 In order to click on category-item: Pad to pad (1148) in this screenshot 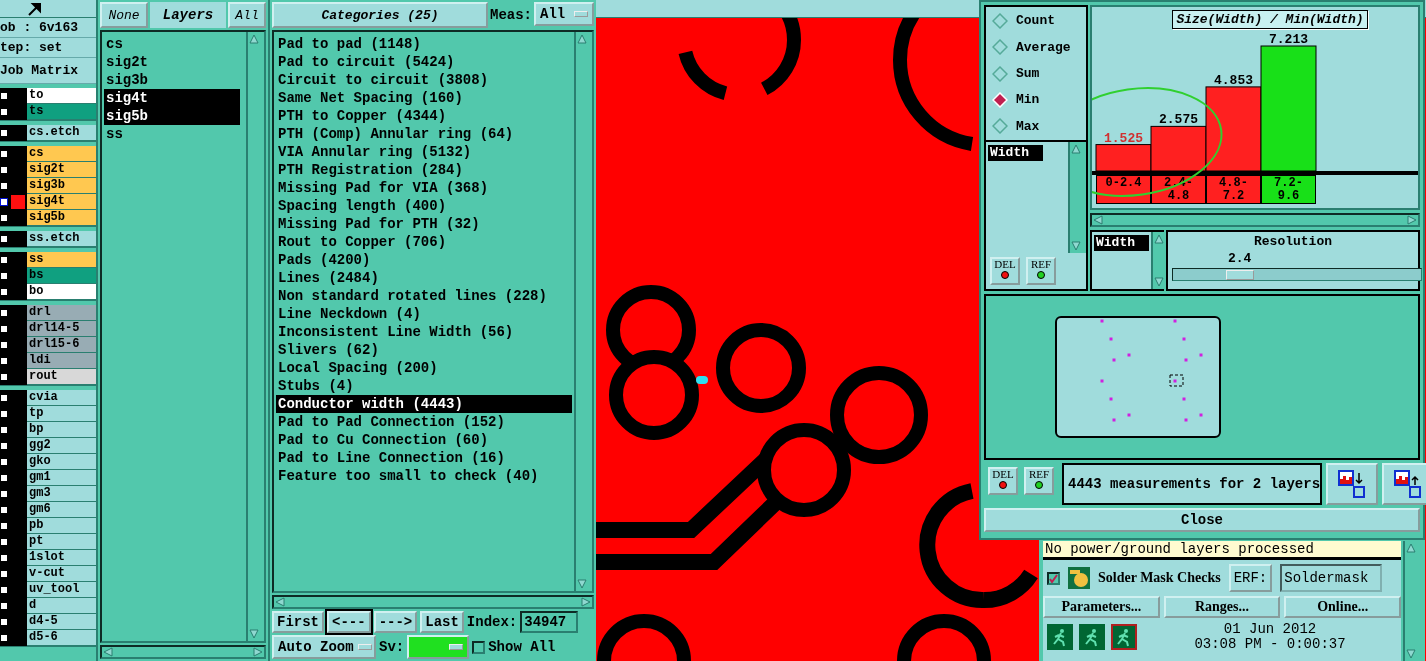, I will do `click(424, 44)`.